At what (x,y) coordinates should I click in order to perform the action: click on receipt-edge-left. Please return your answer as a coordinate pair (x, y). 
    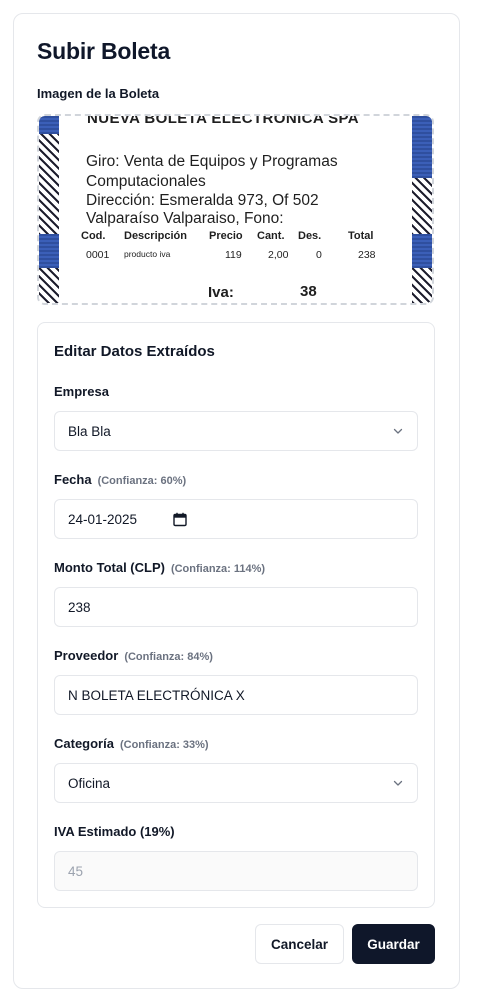
    Looking at the image, I should click on (49, 209).